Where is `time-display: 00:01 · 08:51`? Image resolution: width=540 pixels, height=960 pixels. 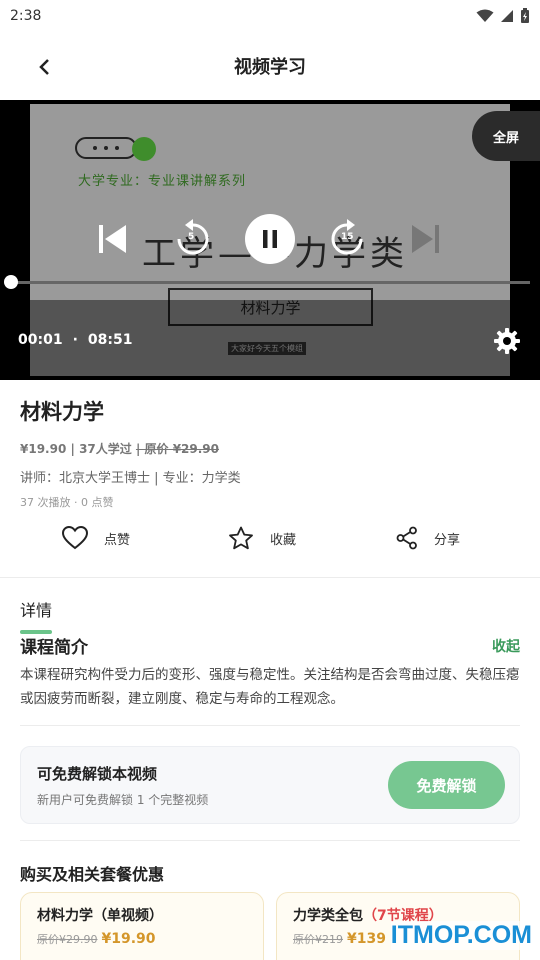
time-display: 00:01 · 08:51 is located at coordinates (75, 340).